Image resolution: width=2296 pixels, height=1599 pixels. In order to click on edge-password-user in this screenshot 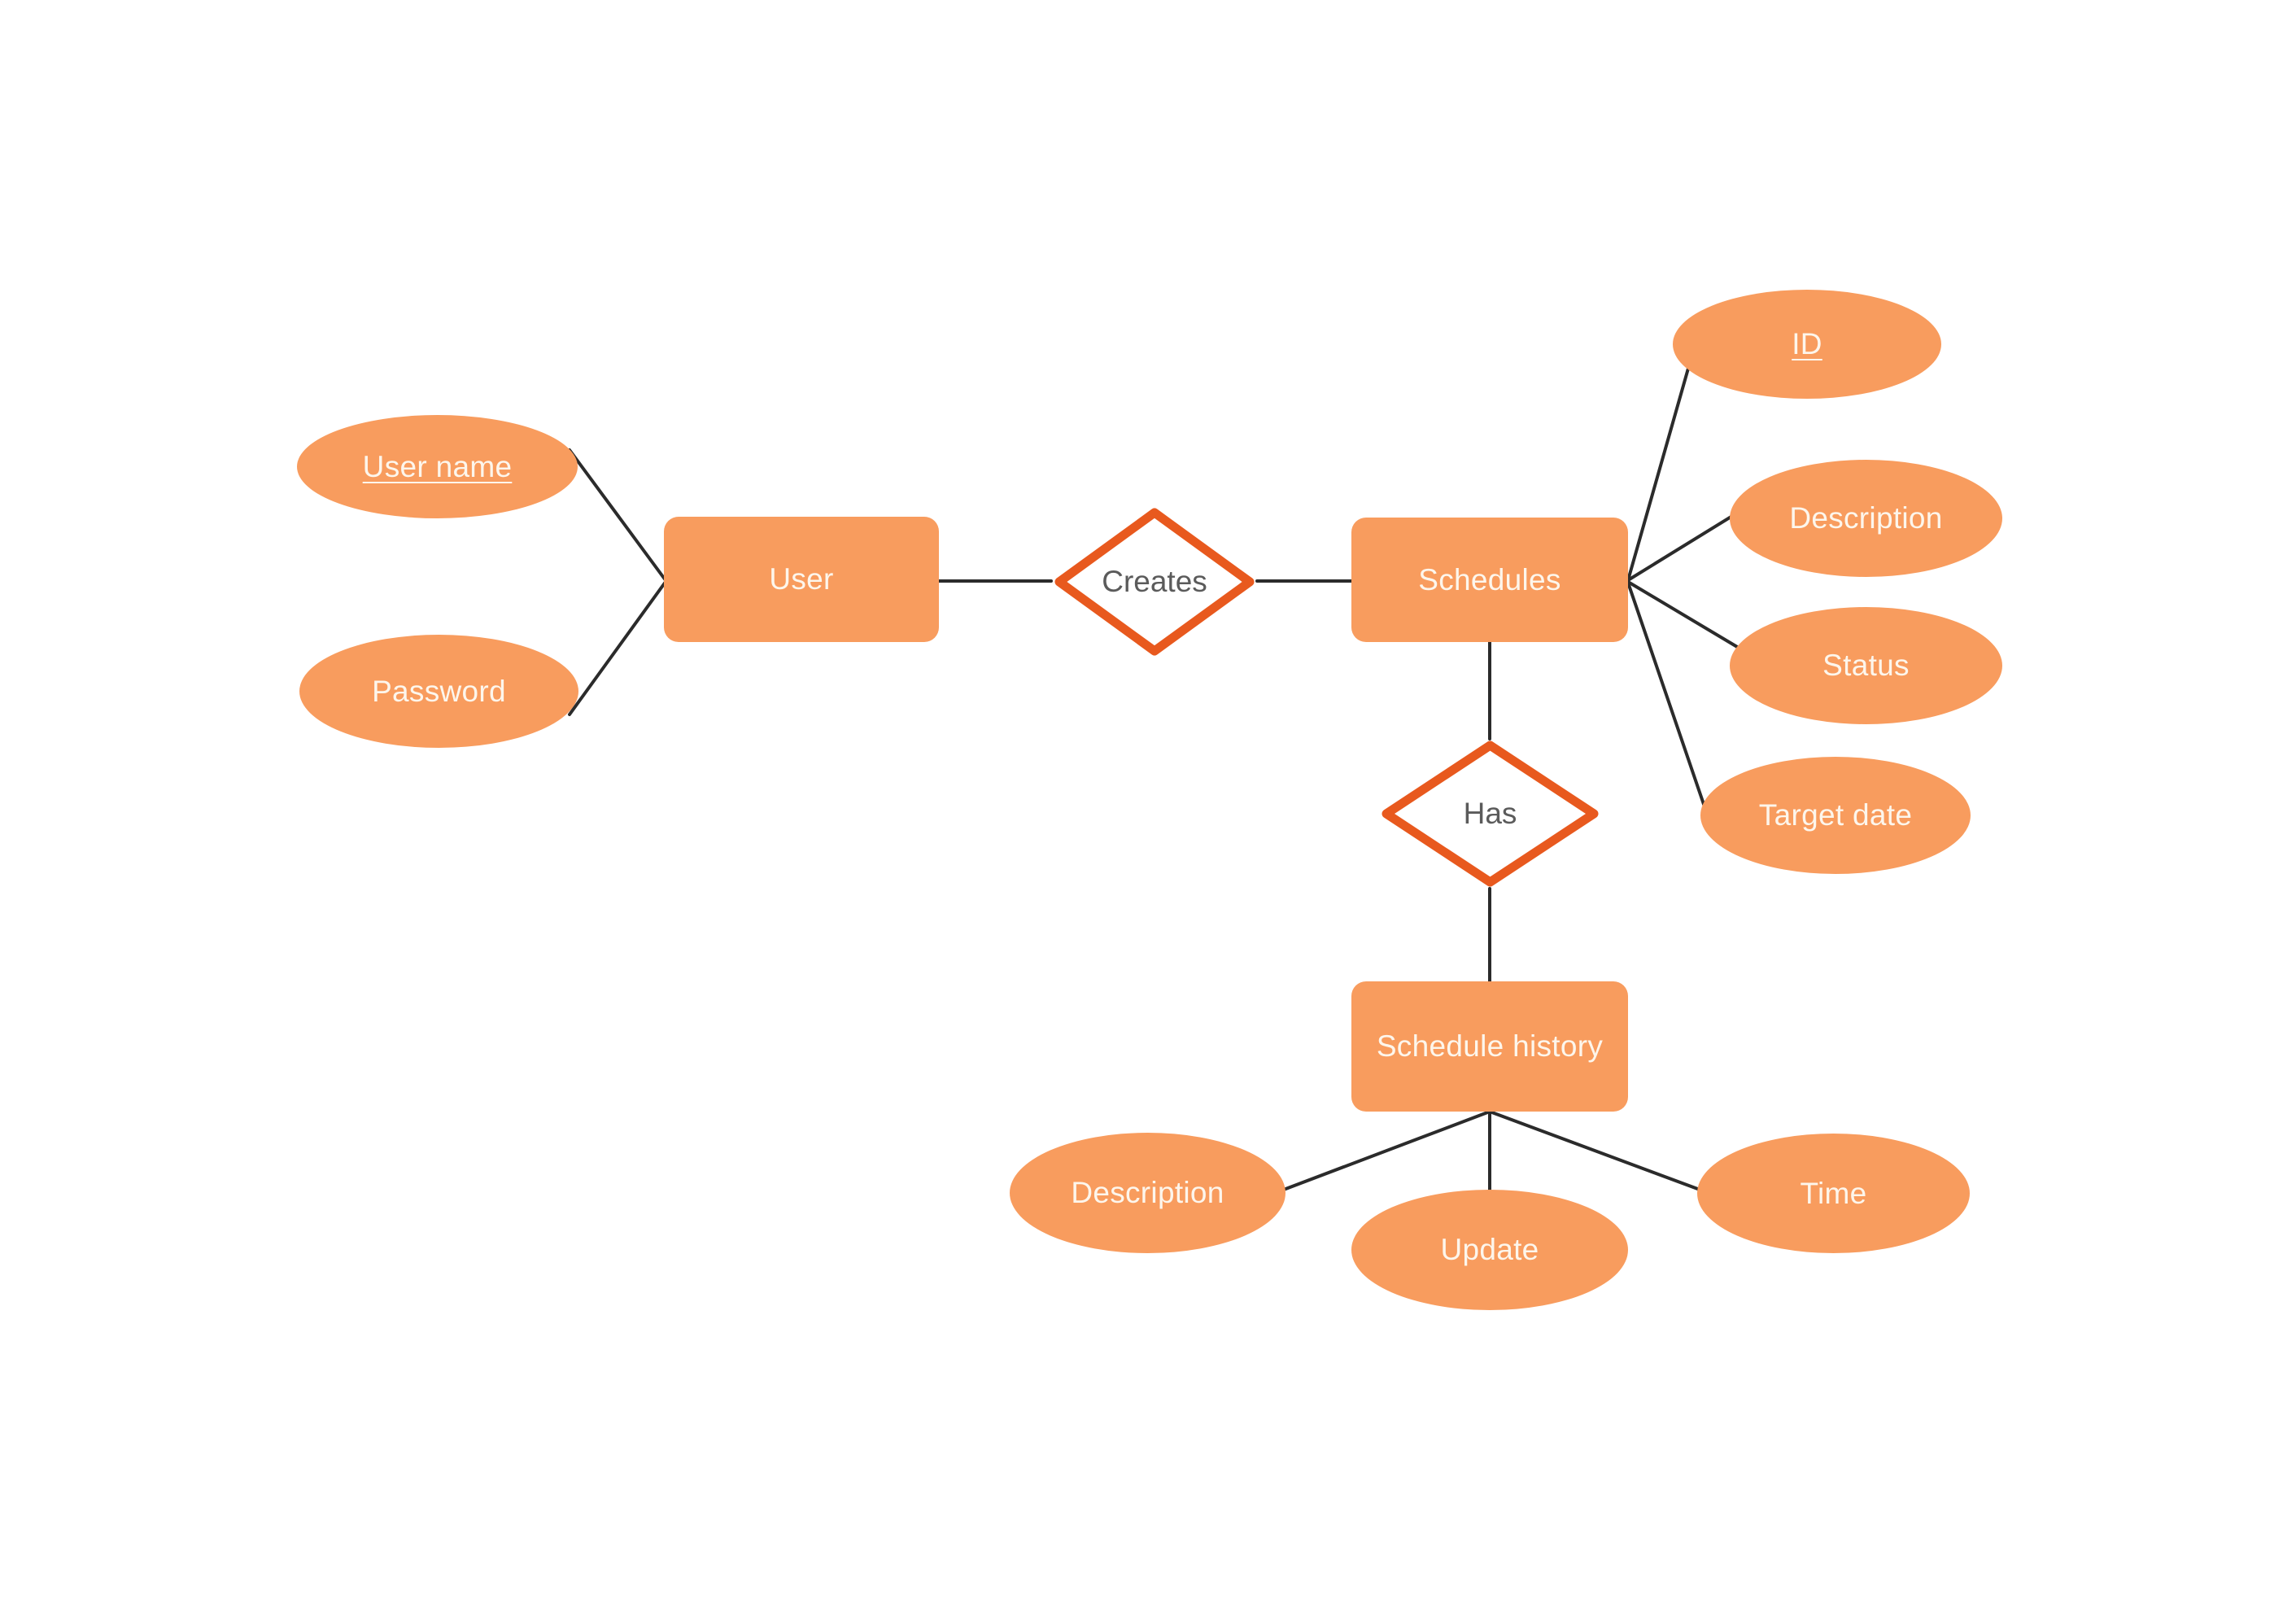, I will do `click(617, 648)`.